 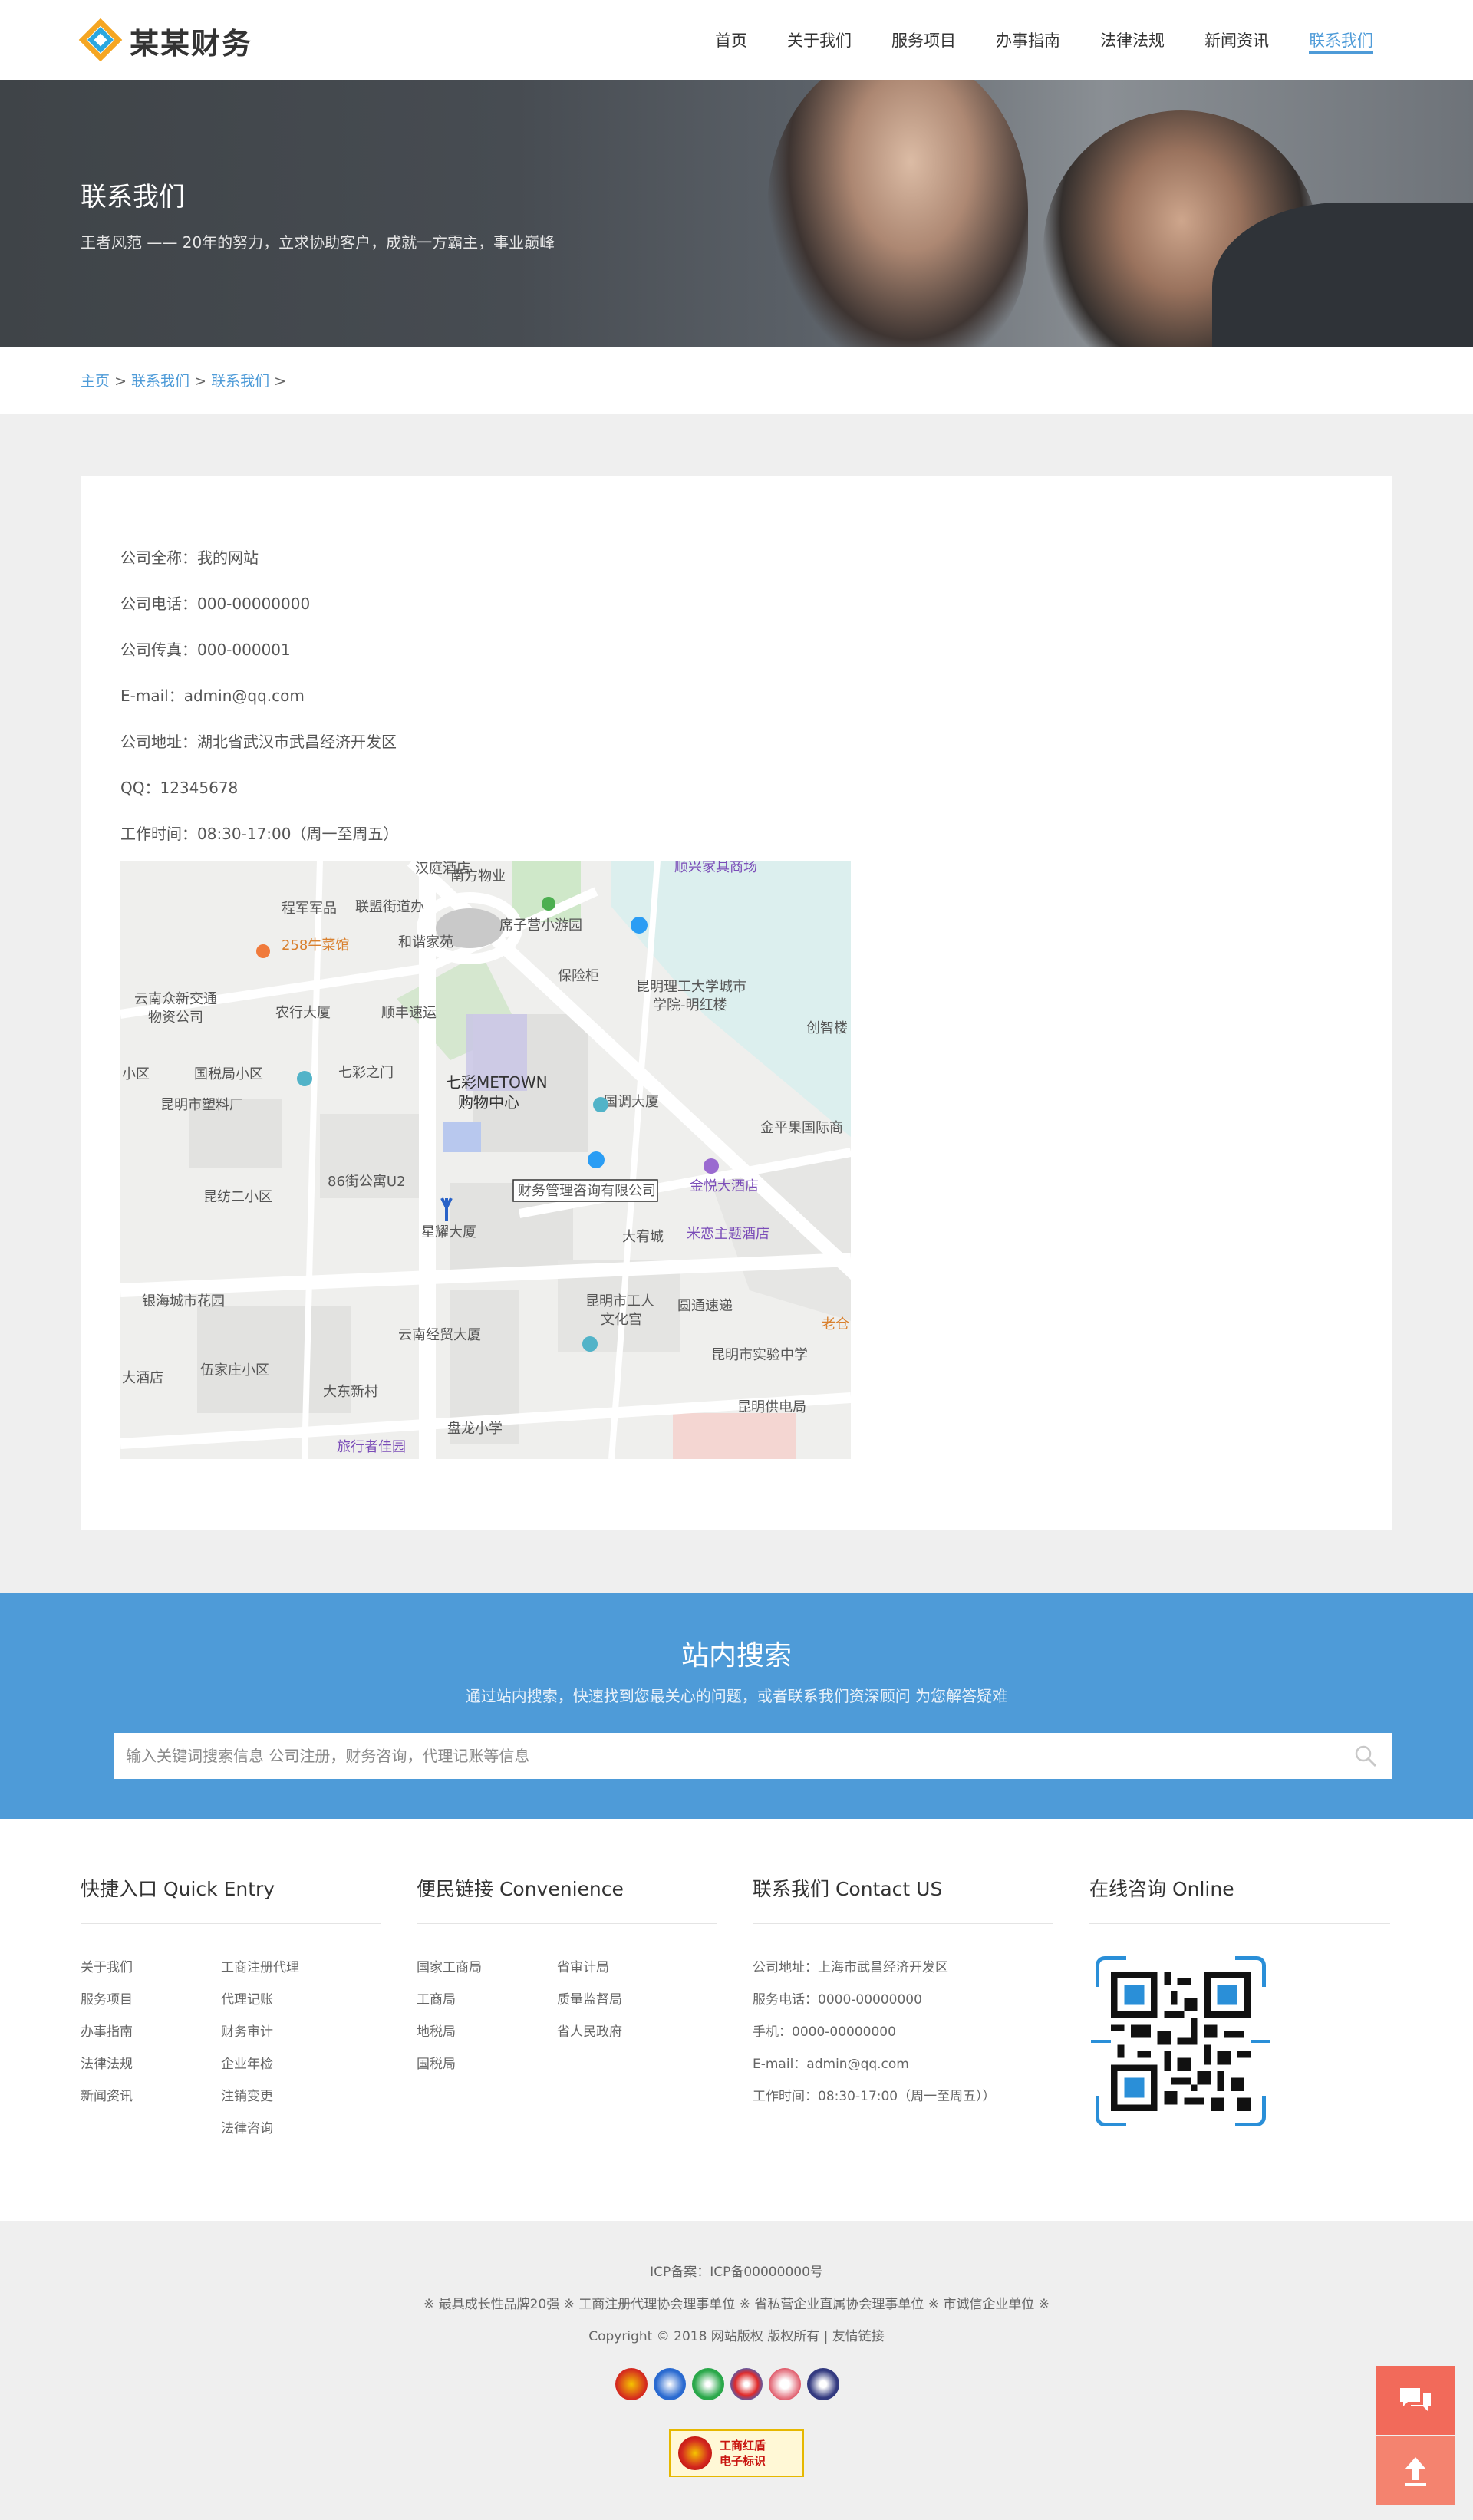 What do you see at coordinates (291, 2000) in the screenshot?
I see `footer-link: 代理记账` at bounding box center [291, 2000].